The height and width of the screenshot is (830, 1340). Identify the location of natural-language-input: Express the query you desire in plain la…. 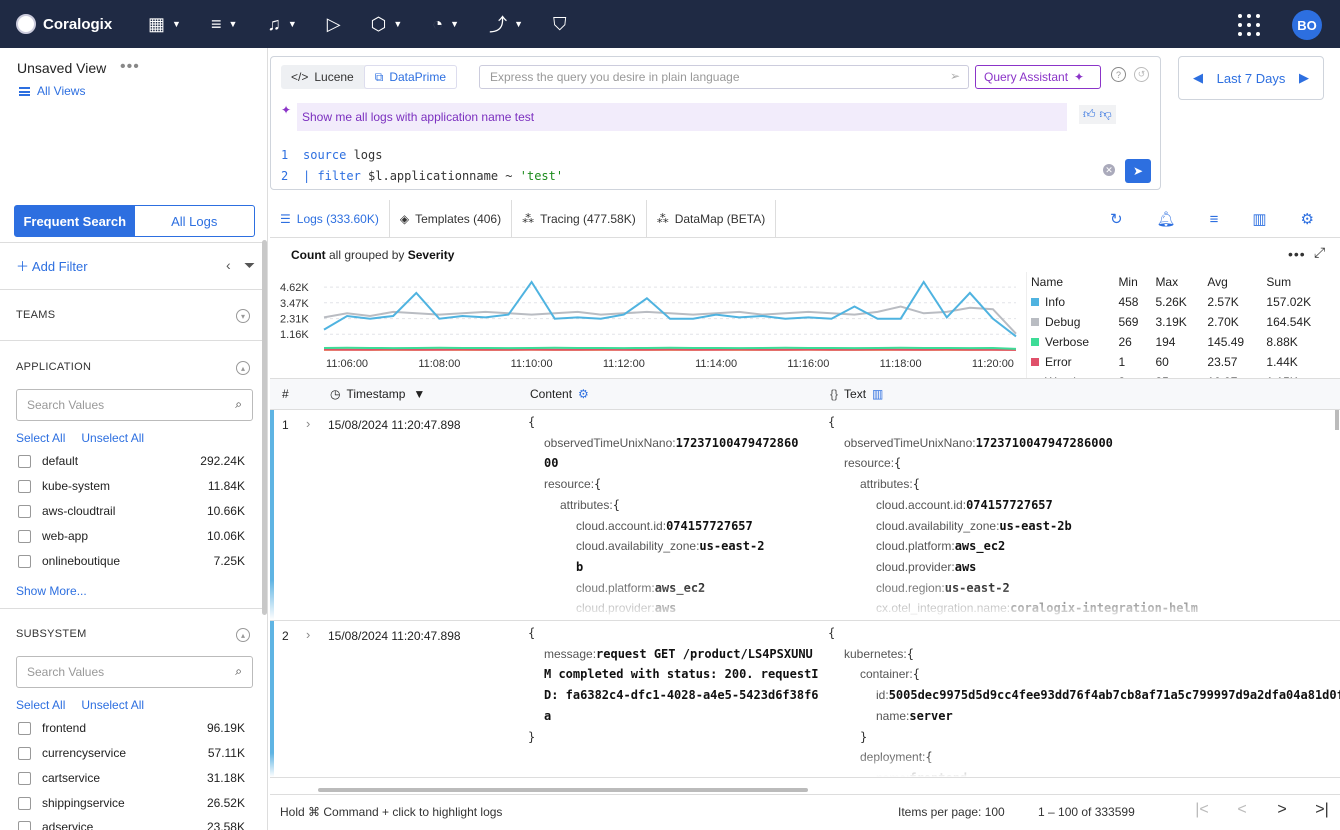
(724, 77).